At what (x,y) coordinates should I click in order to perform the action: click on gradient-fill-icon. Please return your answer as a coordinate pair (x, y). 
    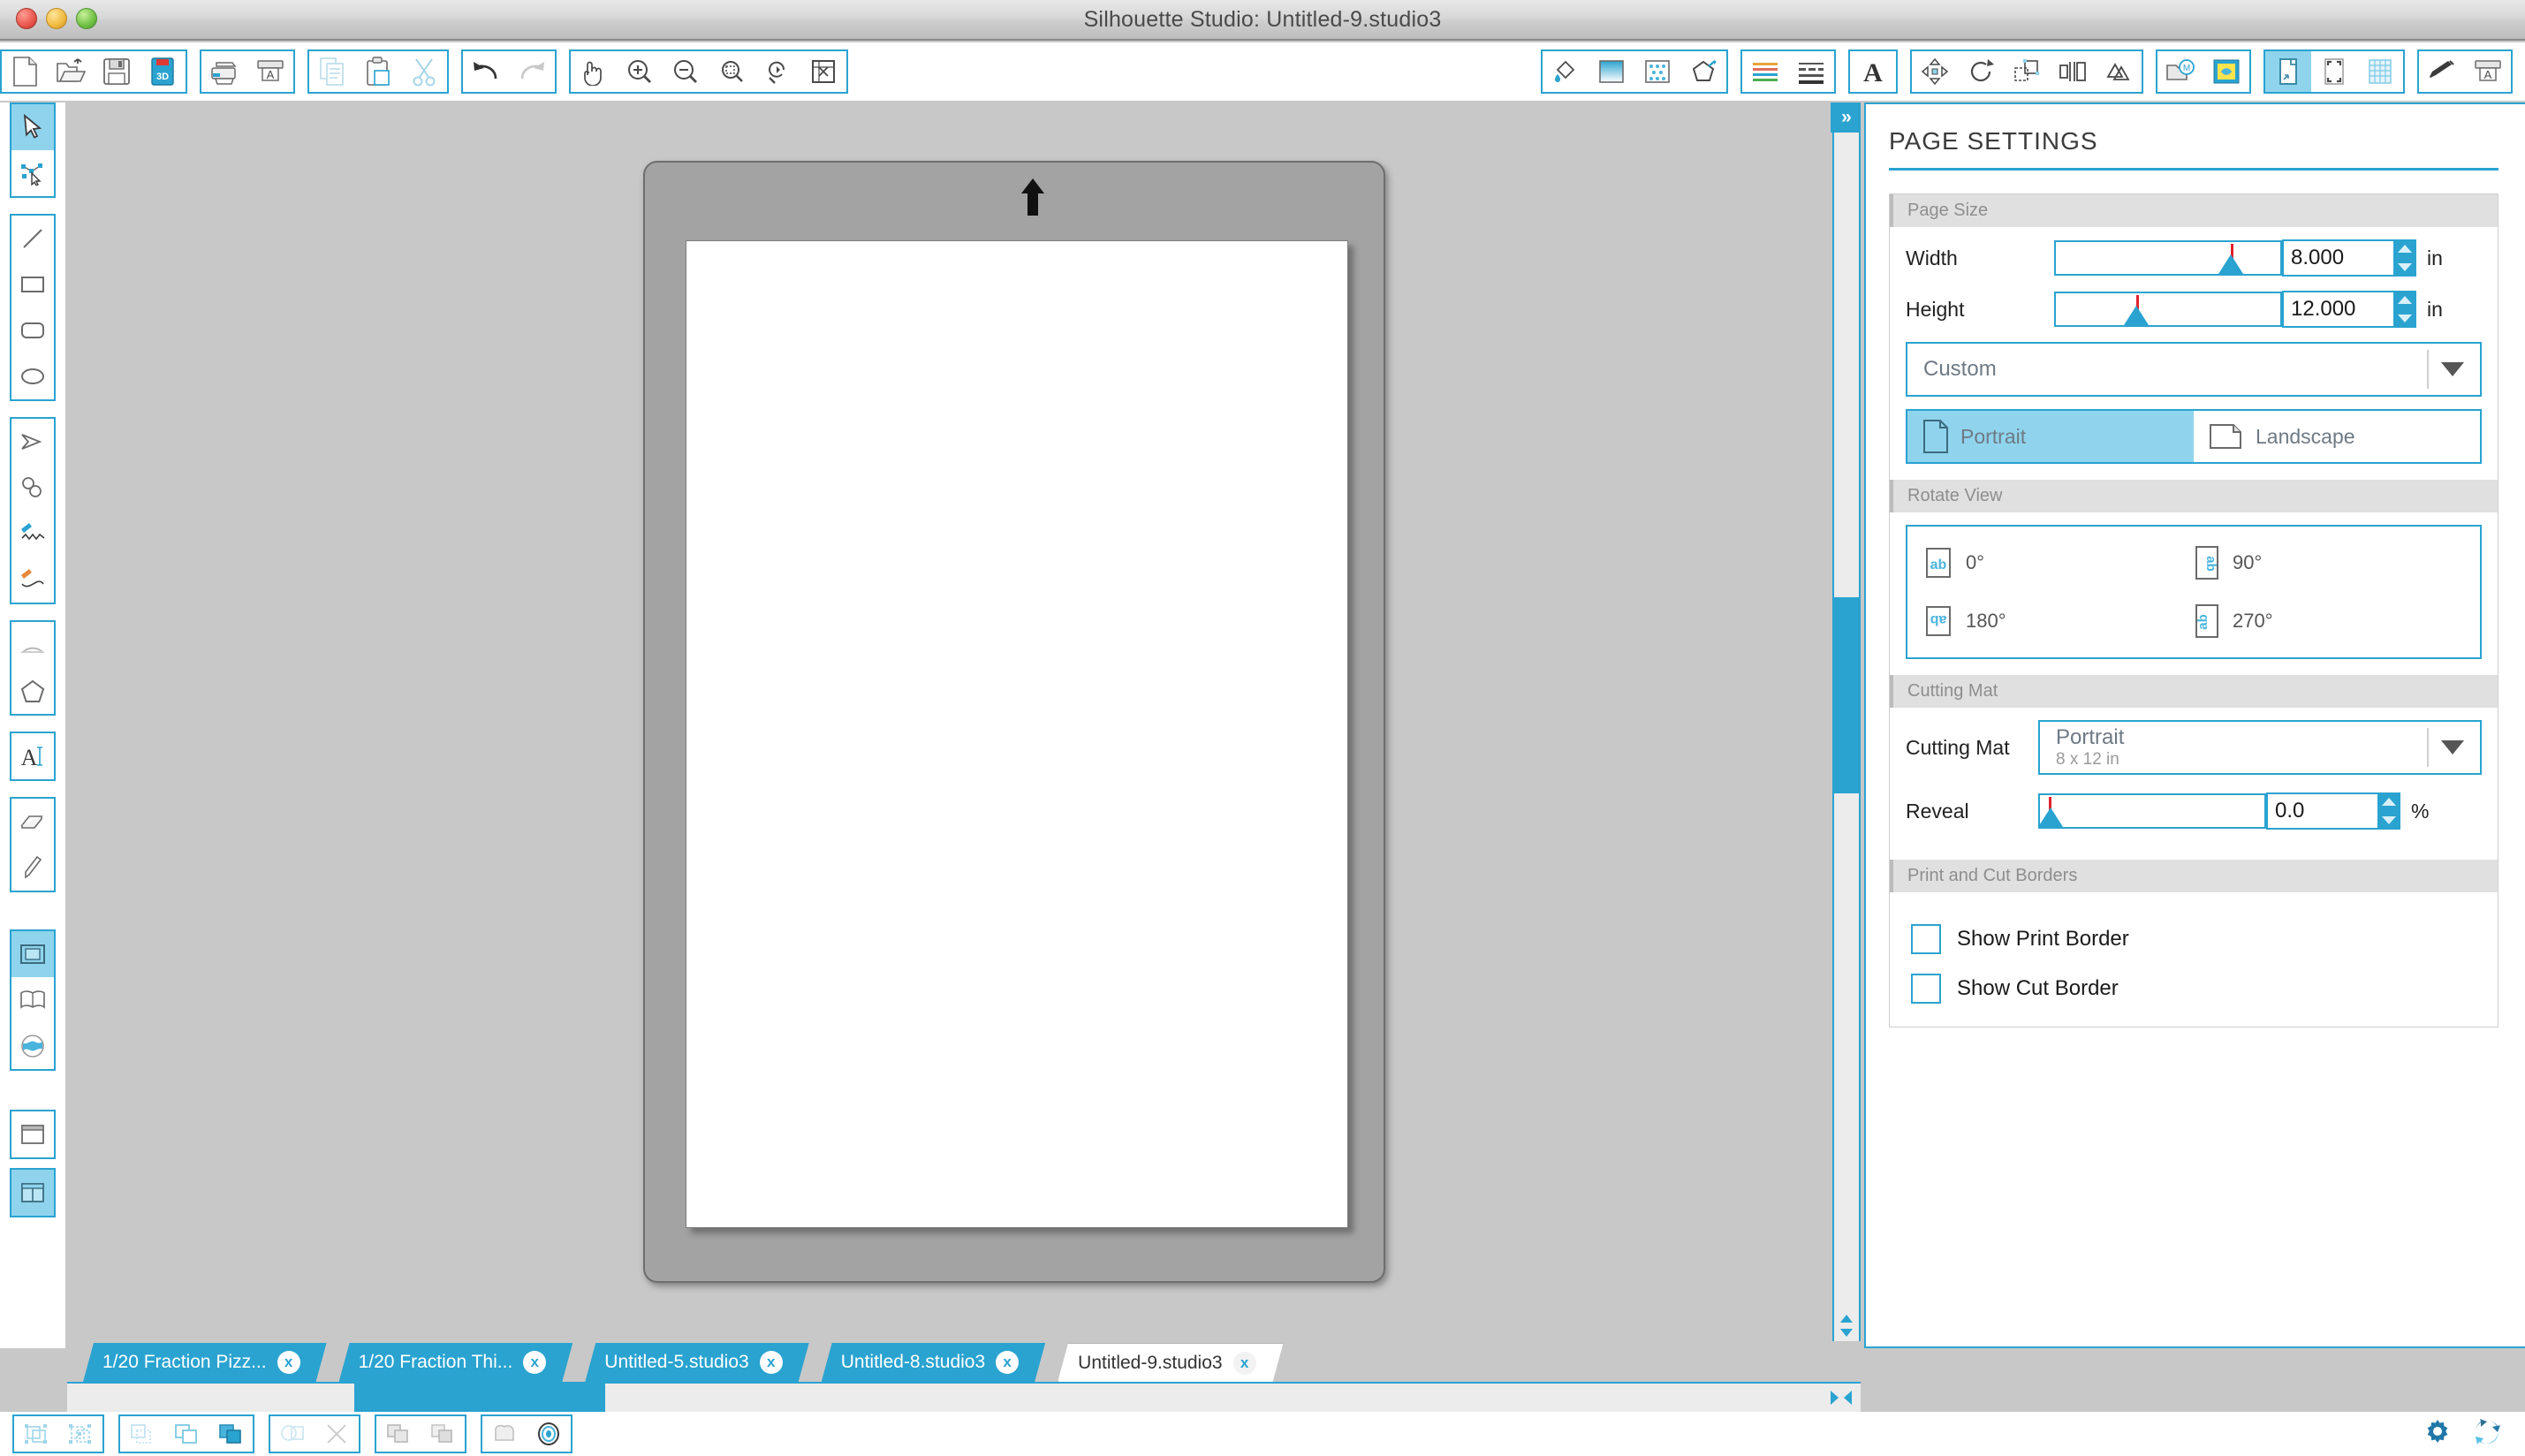
    Looking at the image, I should click on (1611, 71).